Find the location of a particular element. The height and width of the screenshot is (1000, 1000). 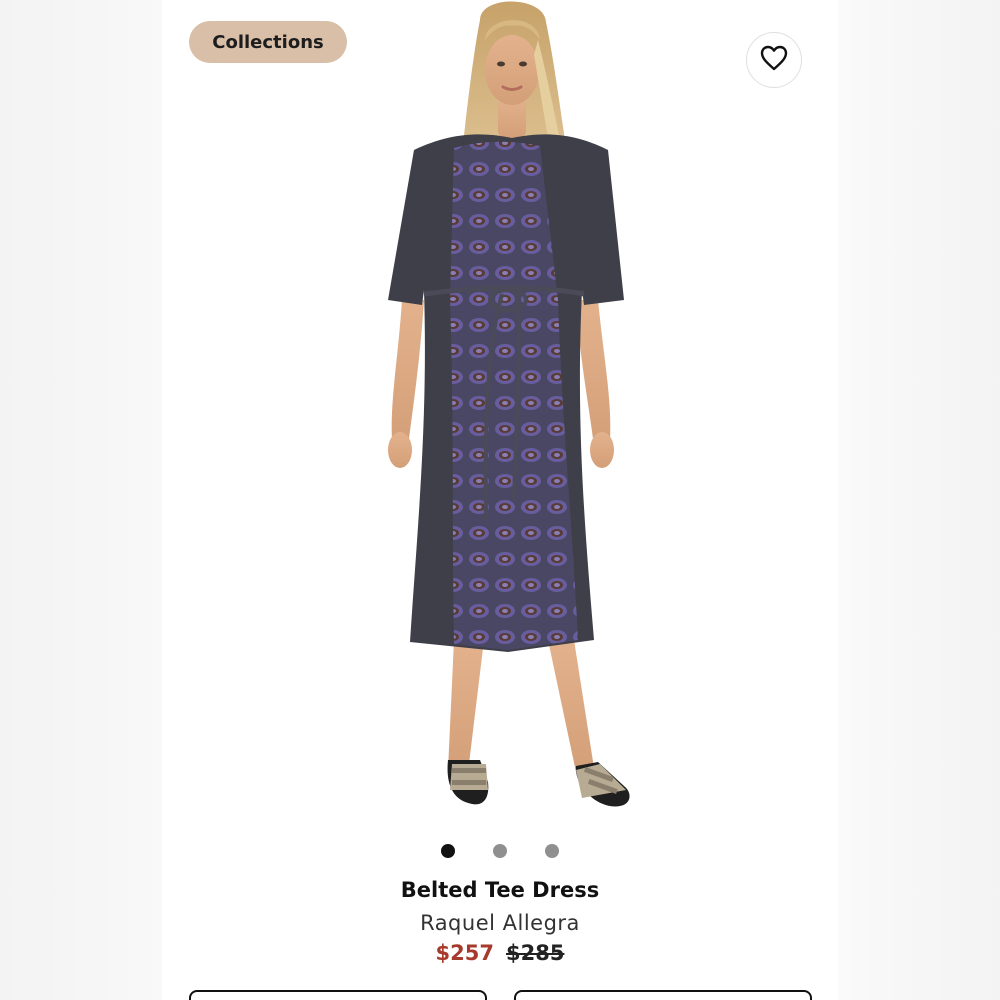

favorite-button is located at coordinates (774, 60).